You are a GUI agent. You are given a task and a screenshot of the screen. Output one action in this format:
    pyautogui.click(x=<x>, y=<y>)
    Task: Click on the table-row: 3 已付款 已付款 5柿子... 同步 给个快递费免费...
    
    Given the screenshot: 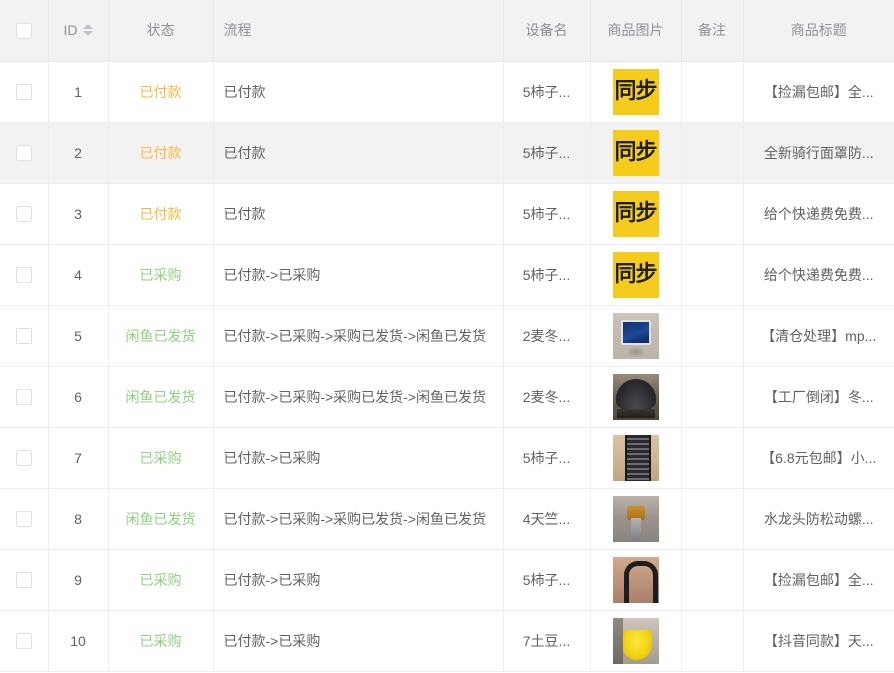 What is the action you would take?
    pyautogui.click(x=447, y=214)
    